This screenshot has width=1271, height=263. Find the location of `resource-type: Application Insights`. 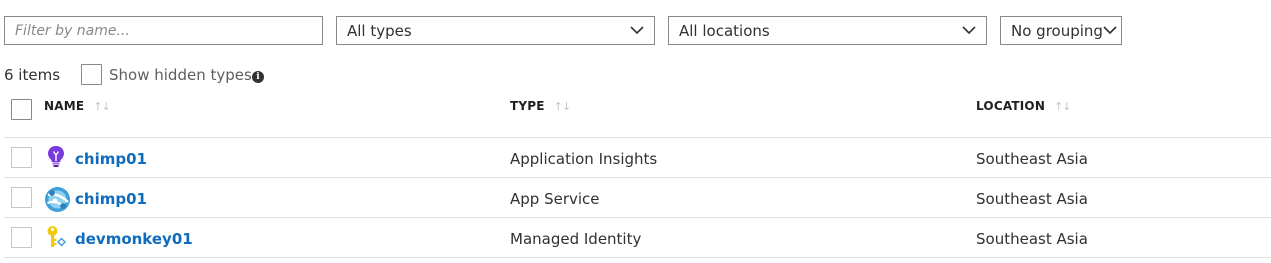

resource-type: Application Insights is located at coordinates (584, 159).